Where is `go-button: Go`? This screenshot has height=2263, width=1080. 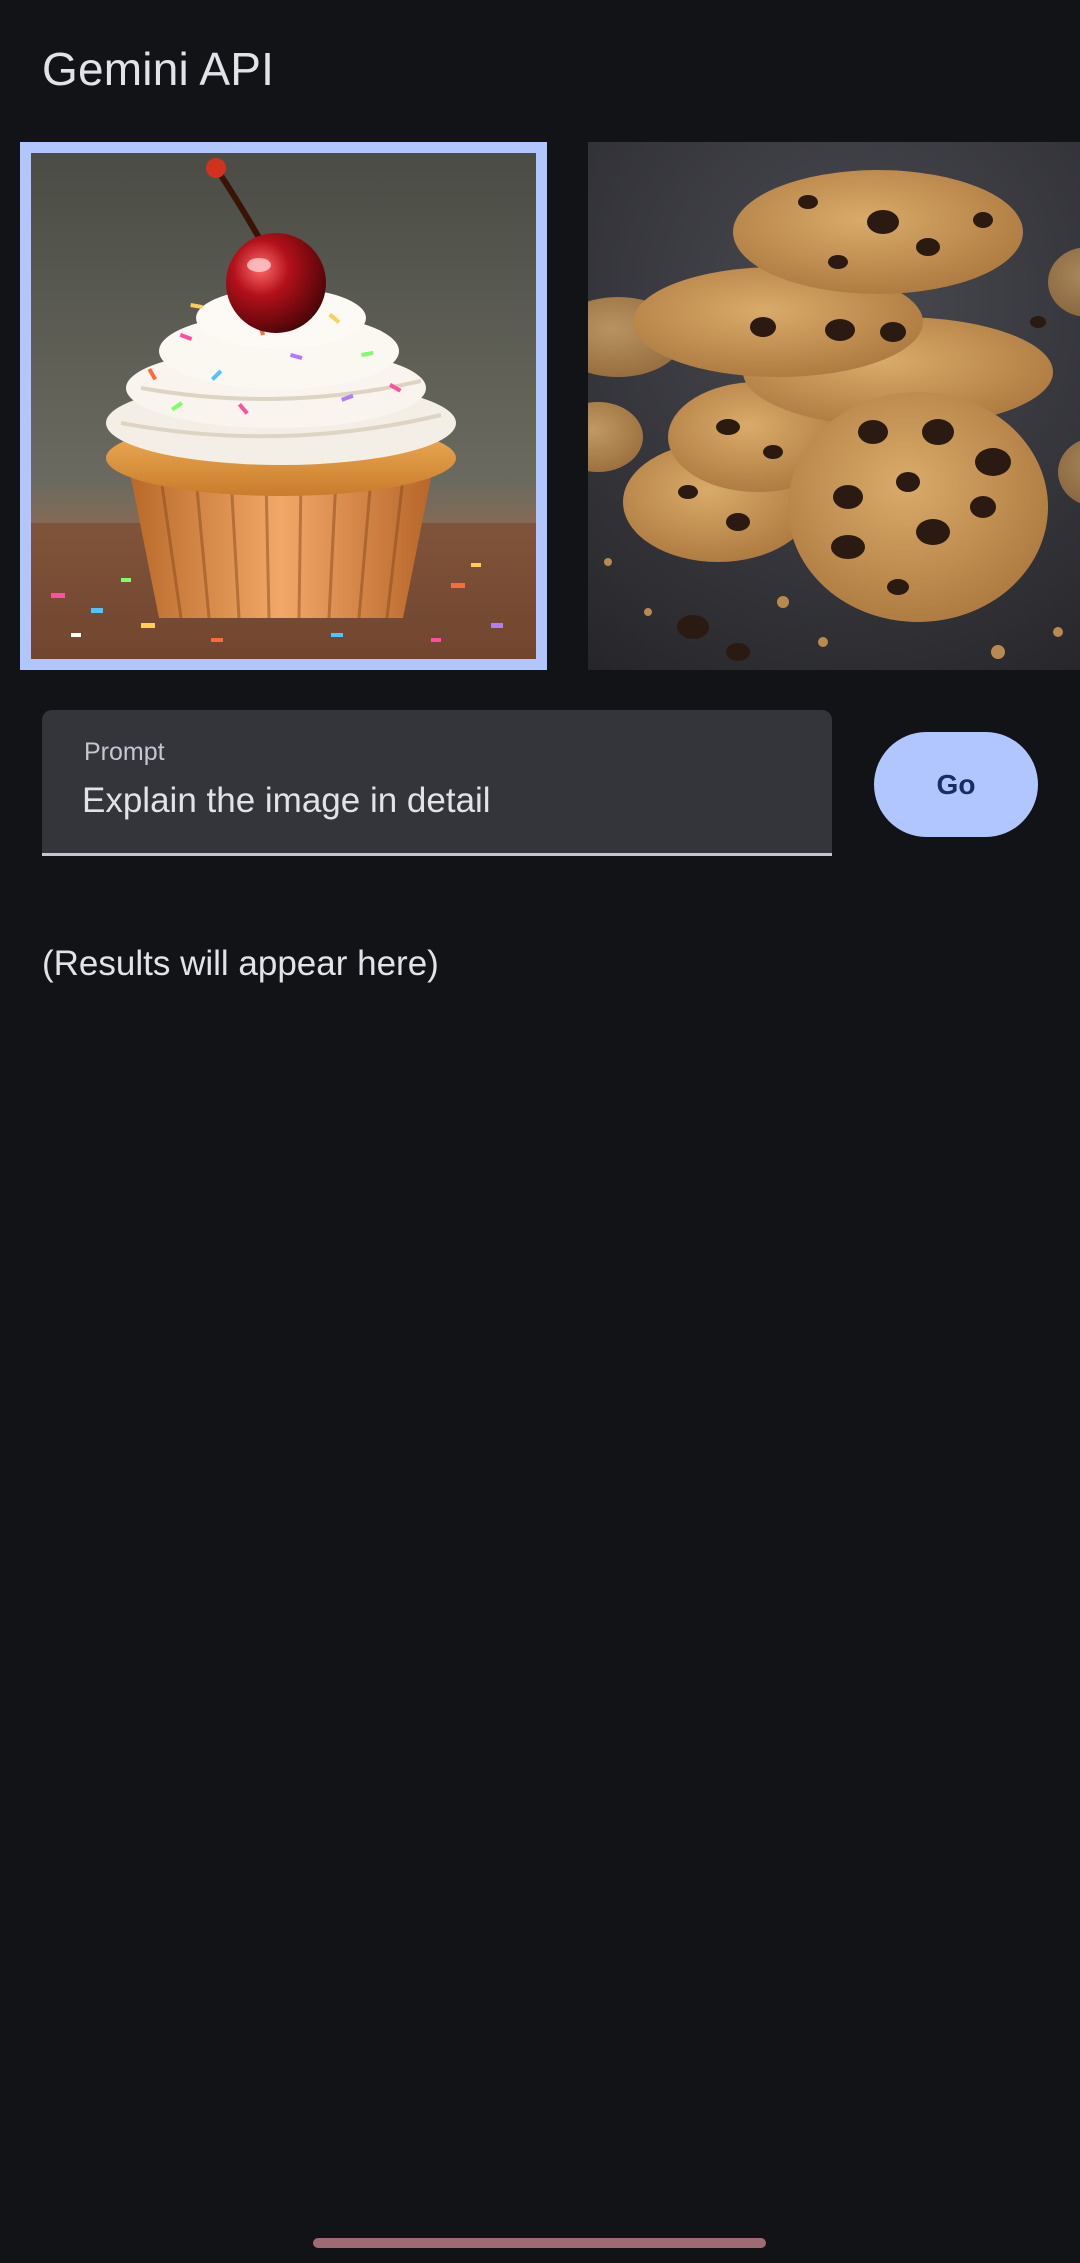
go-button: Go is located at coordinates (956, 784).